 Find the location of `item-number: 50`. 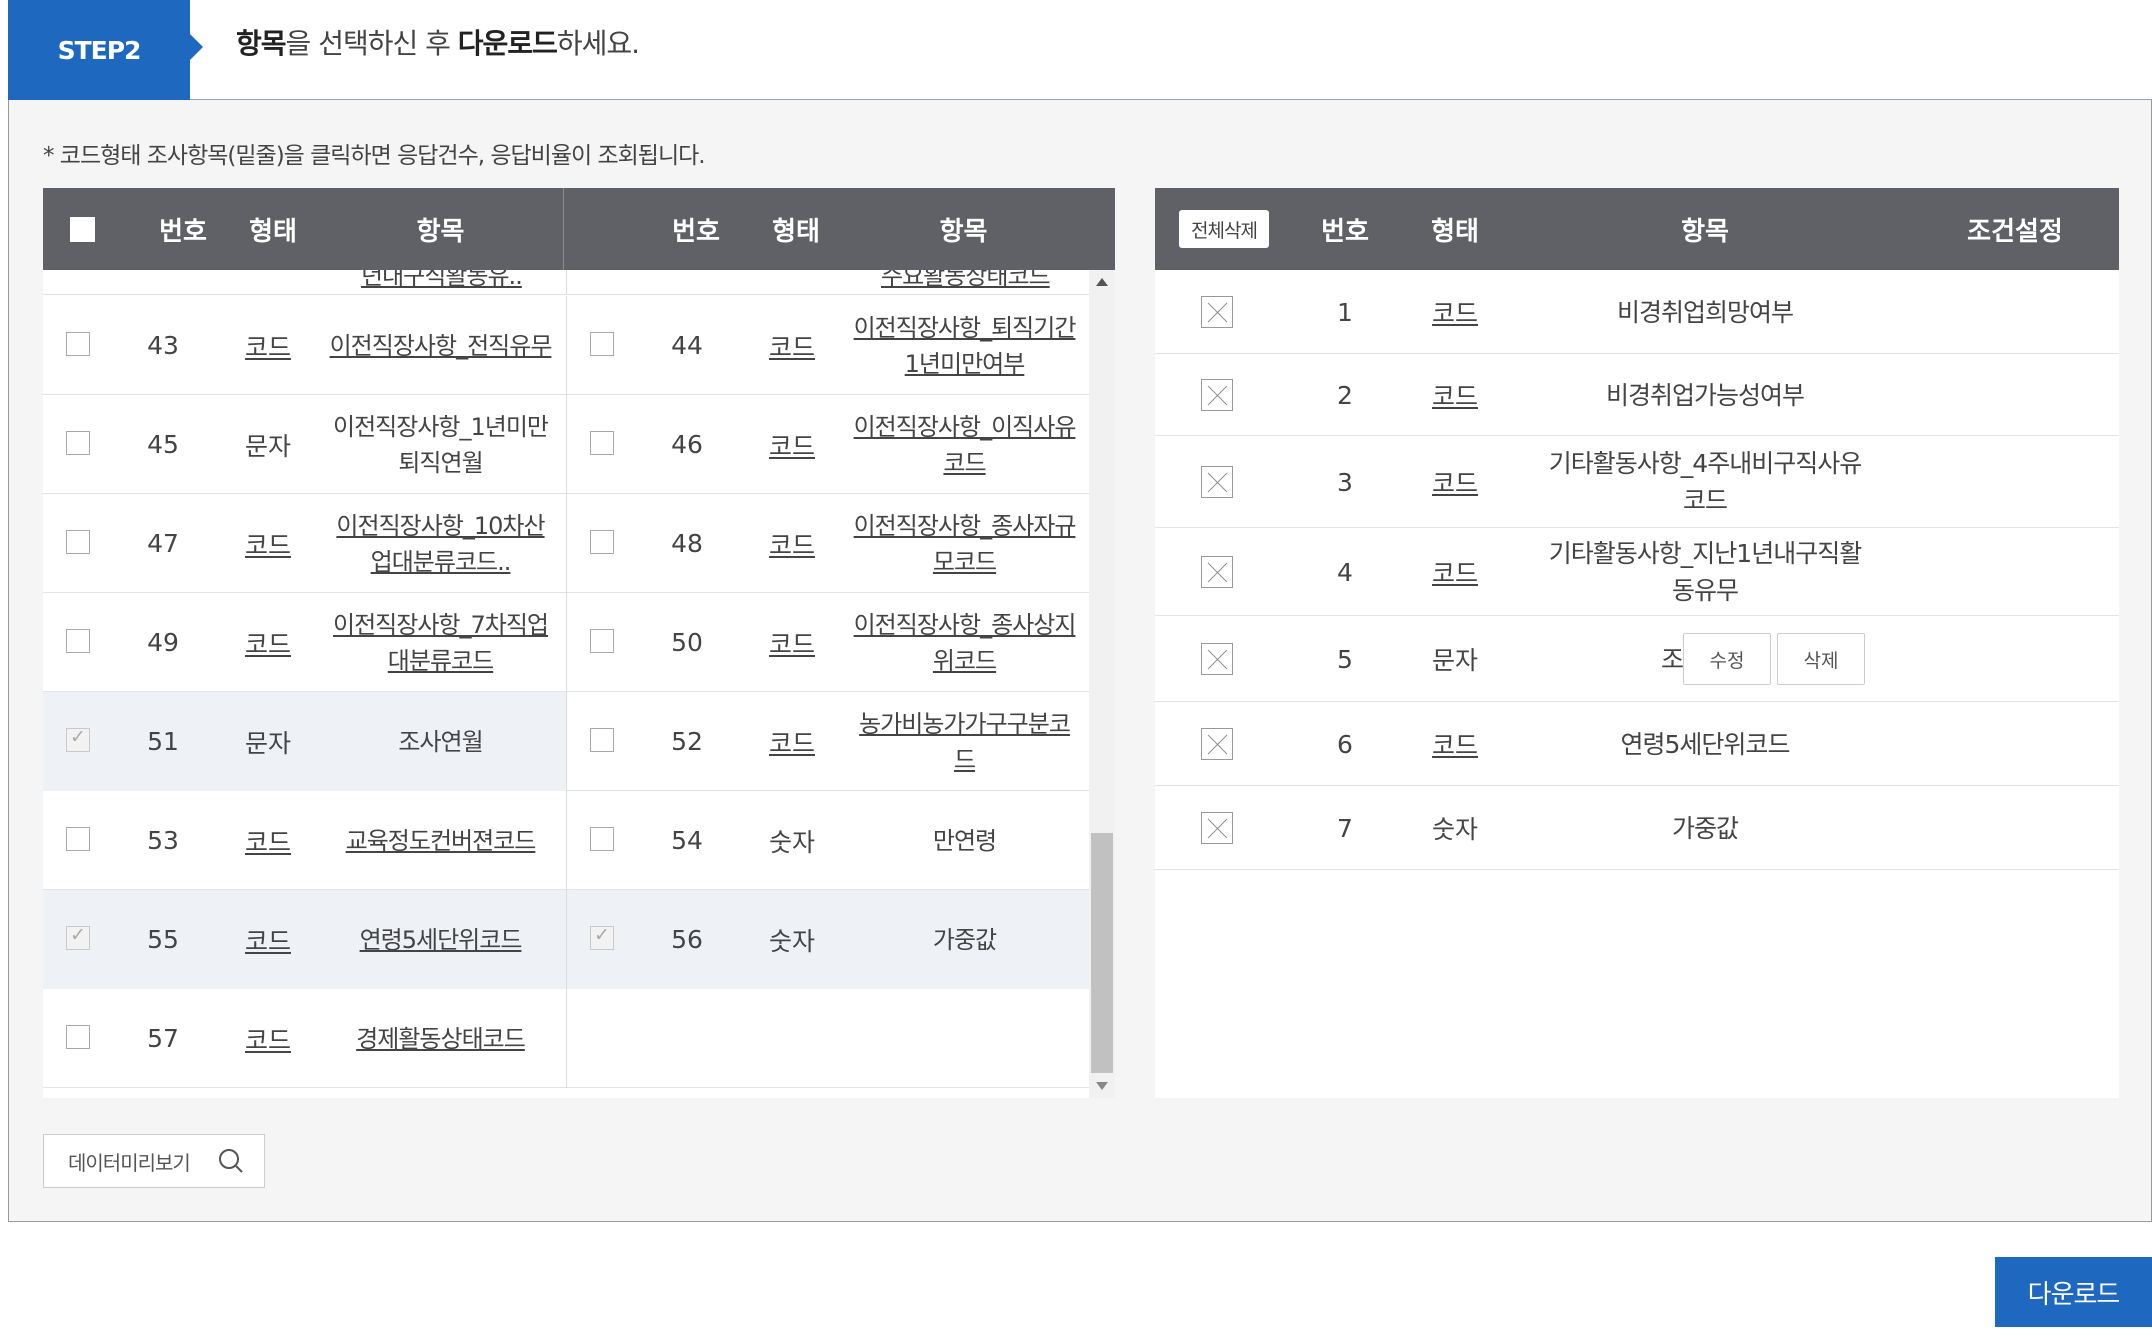

item-number: 50 is located at coordinates (687, 642).